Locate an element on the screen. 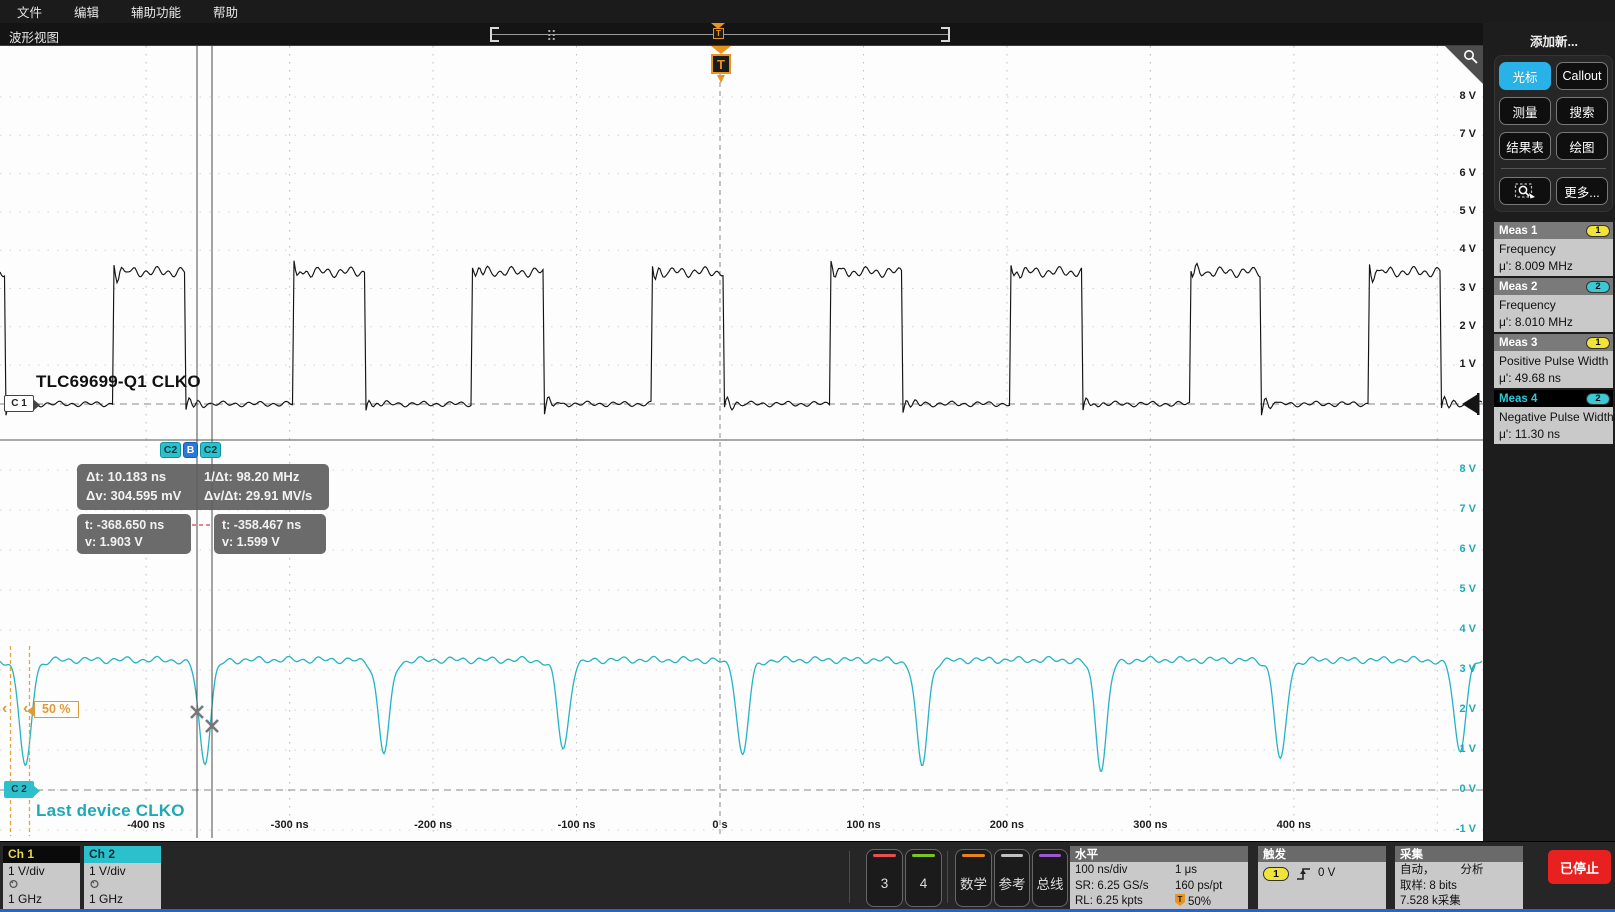 The height and width of the screenshot is (912, 1615). meas-1-header: Meas 1 1 is located at coordinates (1553, 230).